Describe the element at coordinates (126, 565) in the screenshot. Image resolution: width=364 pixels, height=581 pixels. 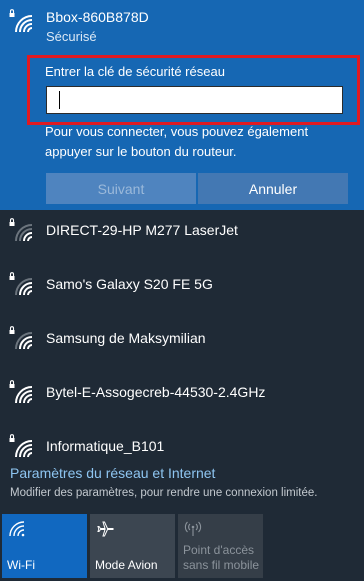
I see `airplane-tile-label: Mode Avion` at that location.